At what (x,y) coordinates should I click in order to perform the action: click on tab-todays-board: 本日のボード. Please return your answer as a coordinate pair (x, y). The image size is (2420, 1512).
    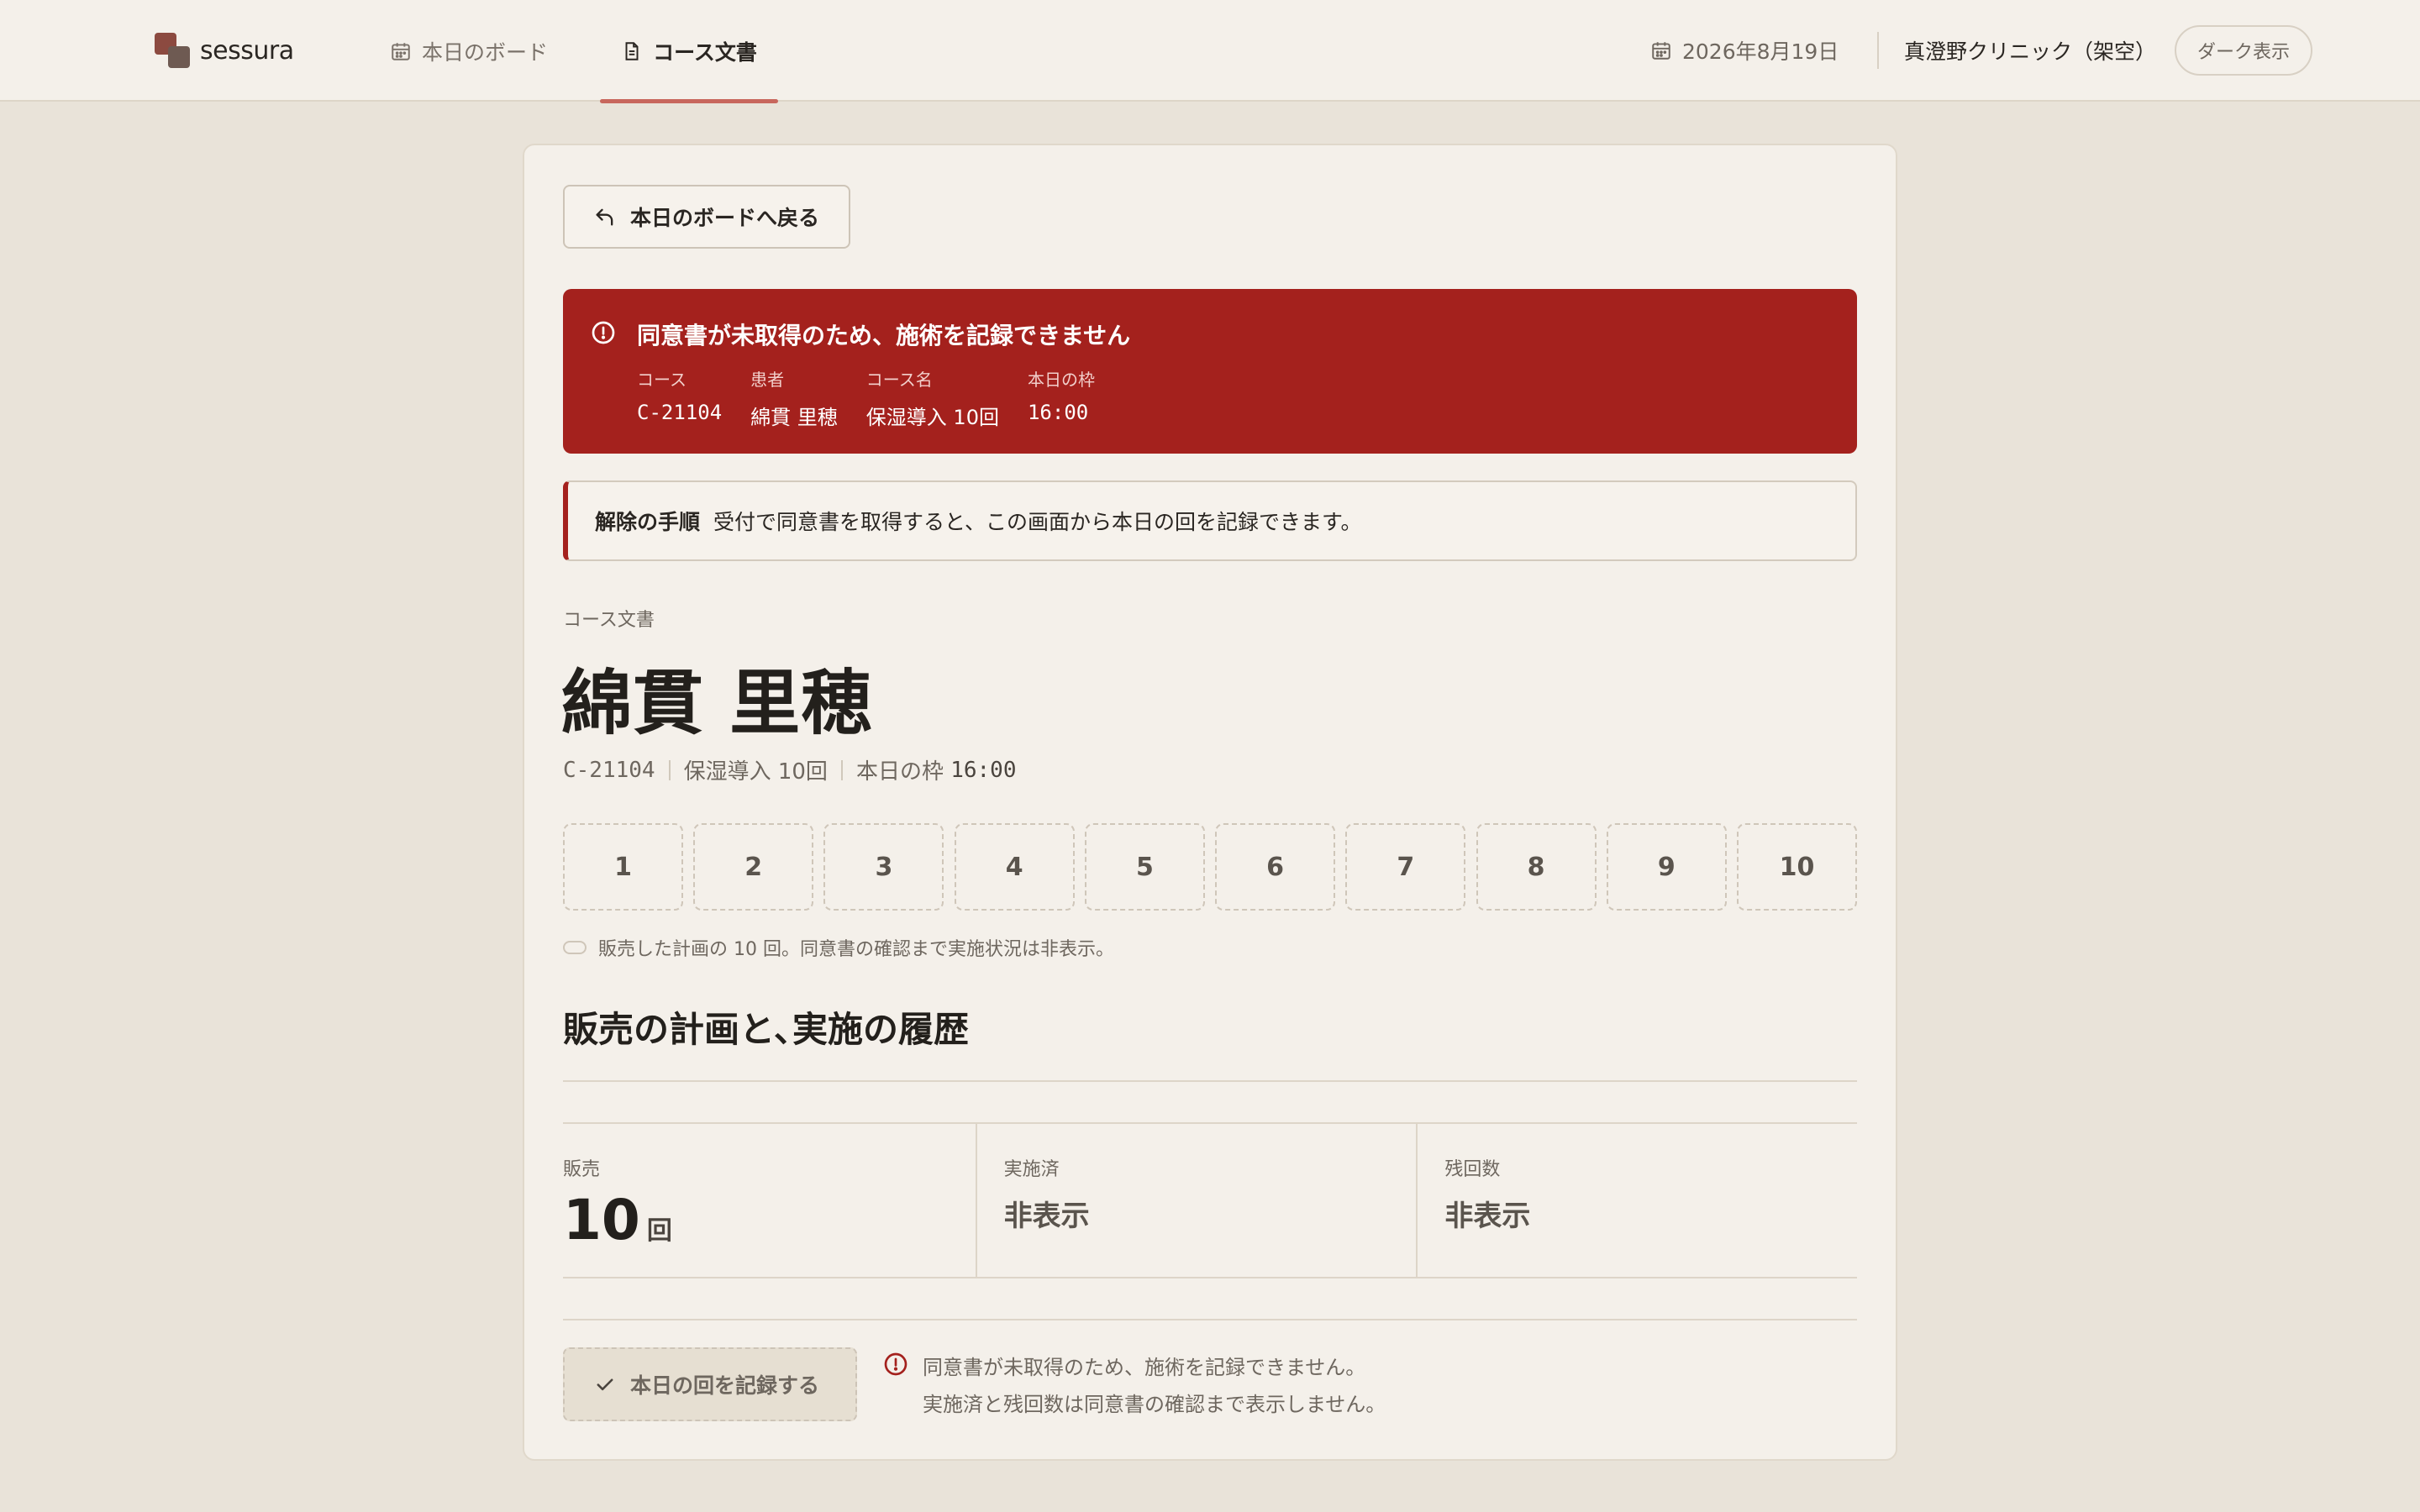
    Looking at the image, I should click on (469, 51).